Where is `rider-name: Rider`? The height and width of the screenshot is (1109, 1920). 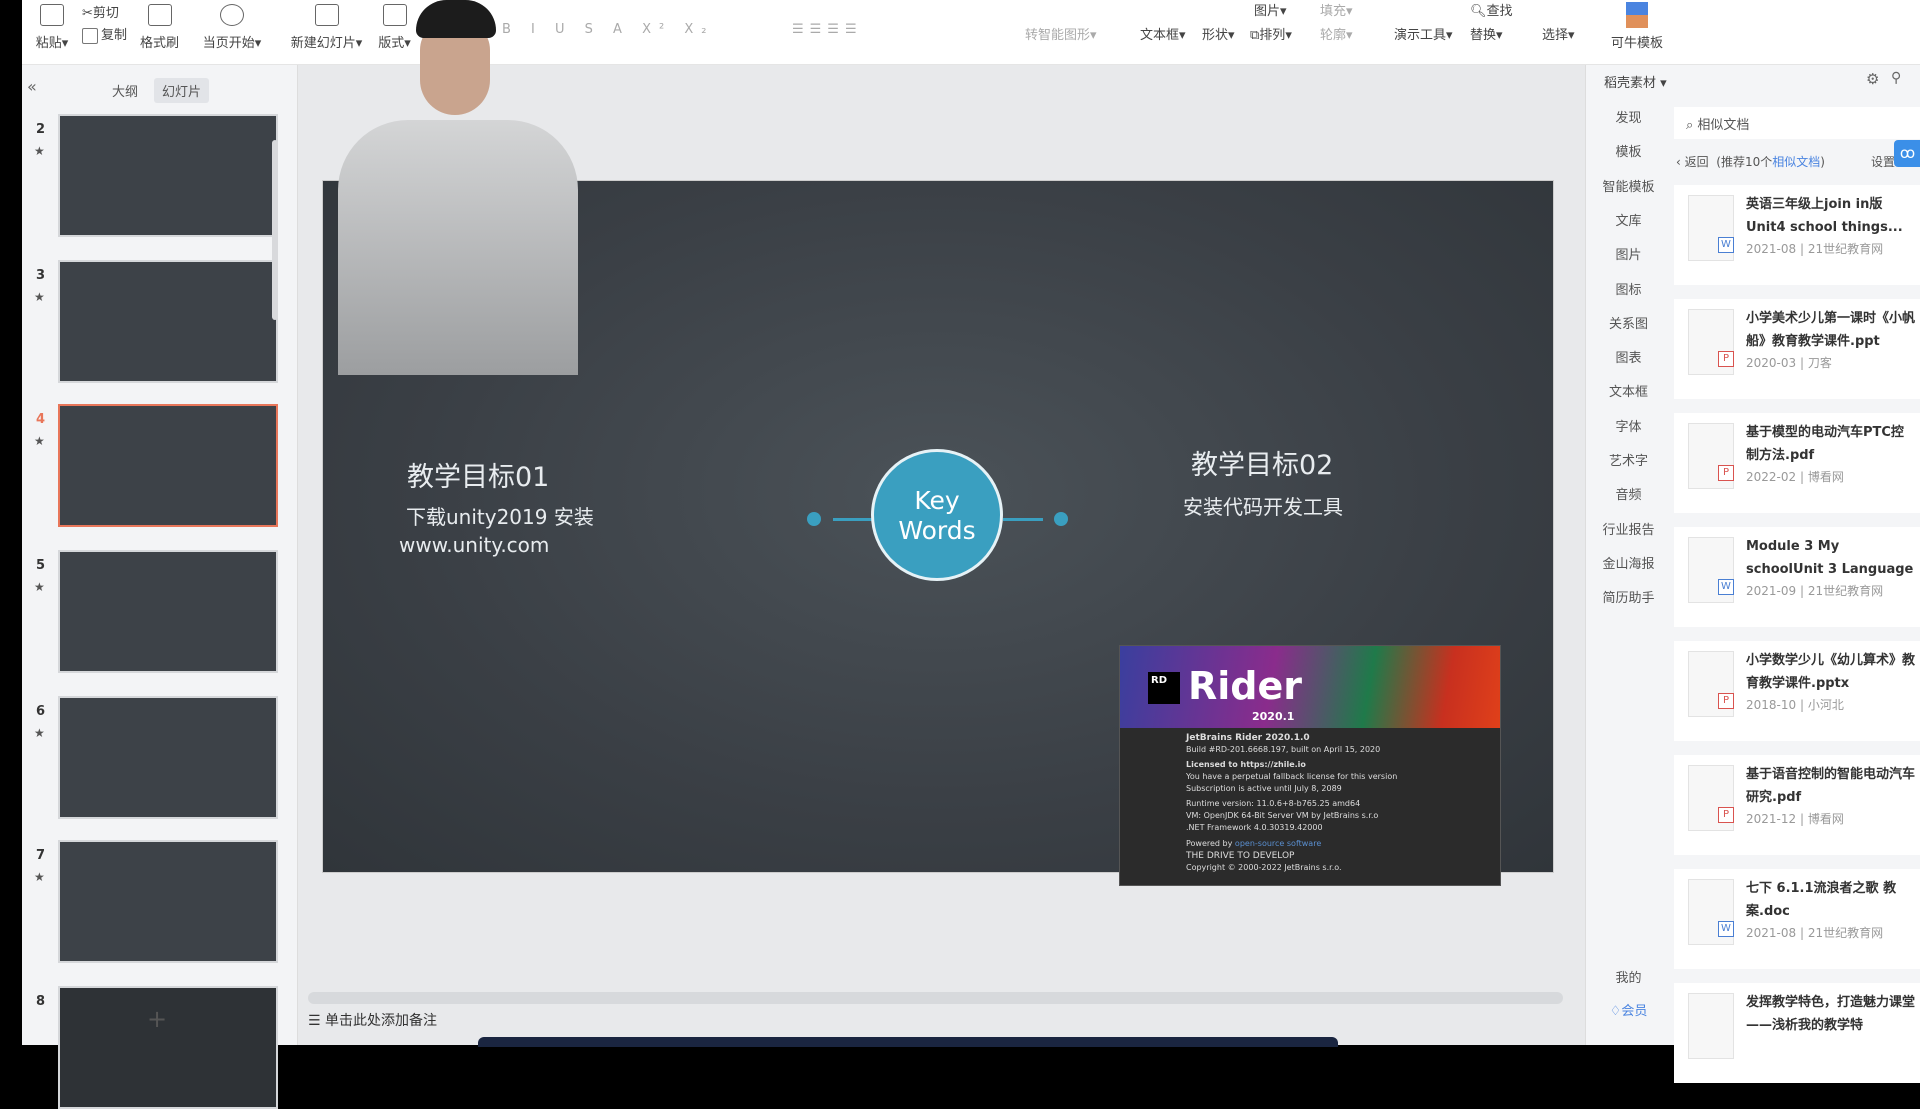
rider-name: Rider is located at coordinates (1245, 686).